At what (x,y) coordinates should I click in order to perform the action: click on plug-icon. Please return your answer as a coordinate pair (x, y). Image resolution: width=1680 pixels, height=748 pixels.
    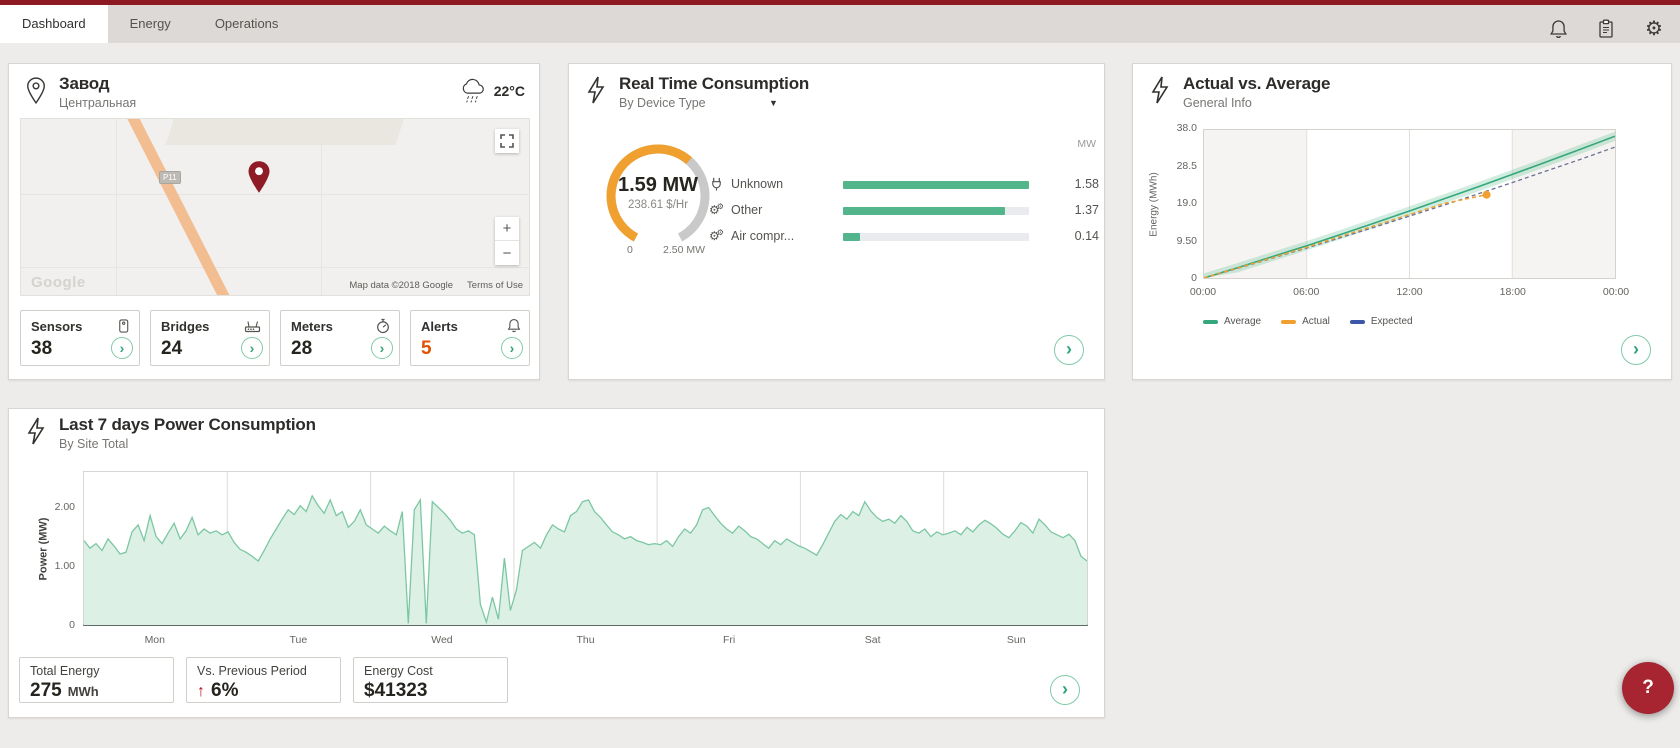
    Looking at the image, I should click on (718, 184).